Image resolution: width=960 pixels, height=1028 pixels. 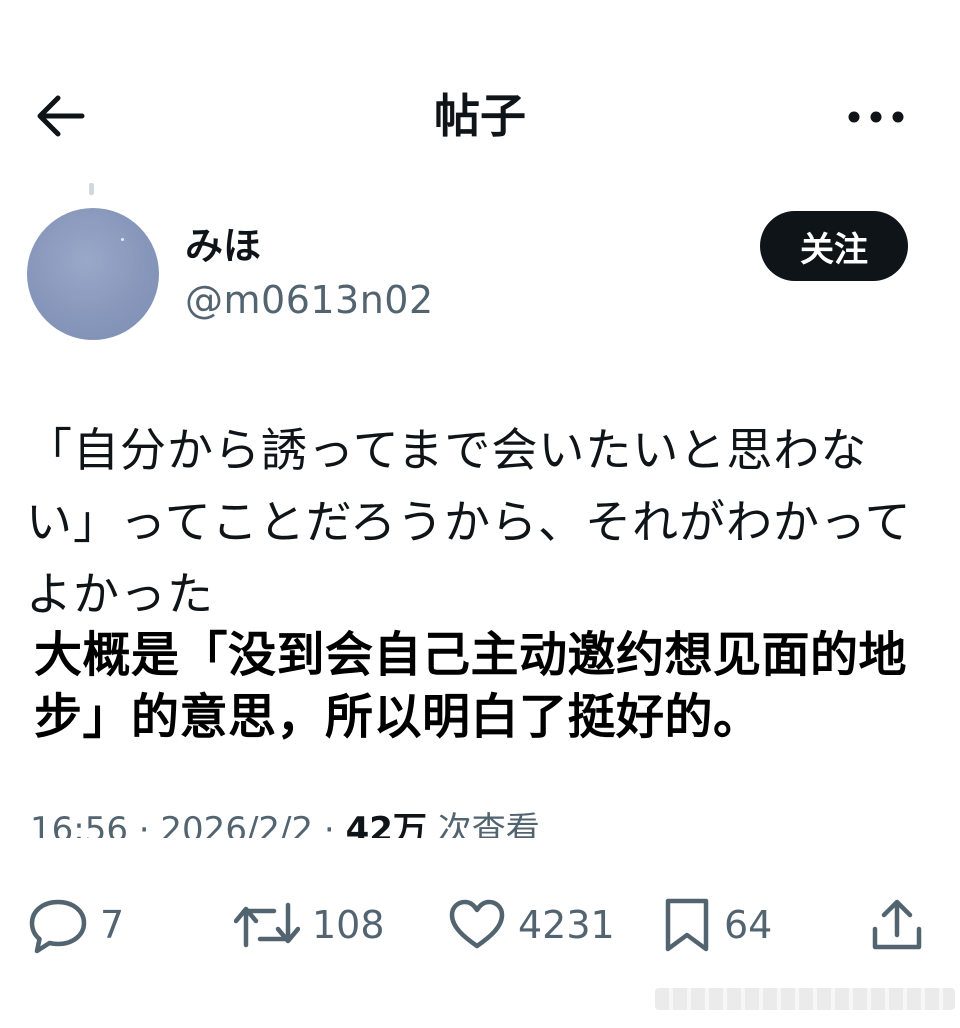 I want to click on page-title: 帖子, so click(x=480, y=116).